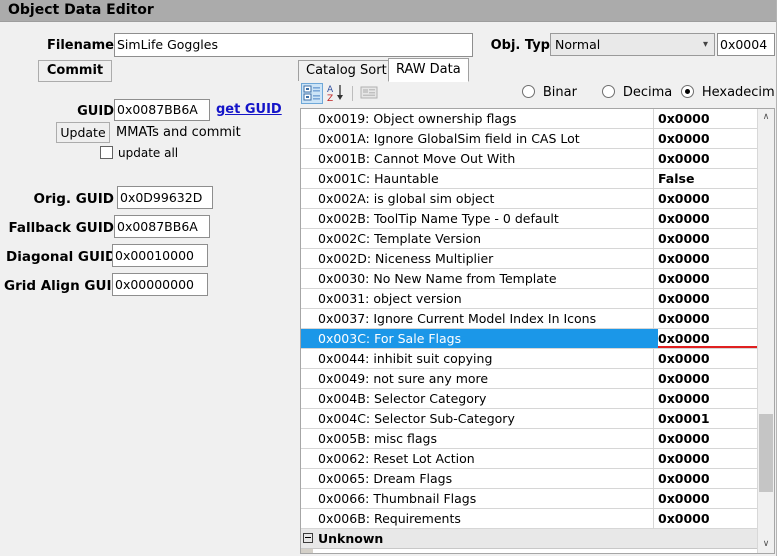 The width and height of the screenshot is (777, 556). What do you see at coordinates (529, 179) in the screenshot?
I see `table-row: 0x001C: Hauntable False` at bounding box center [529, 179].